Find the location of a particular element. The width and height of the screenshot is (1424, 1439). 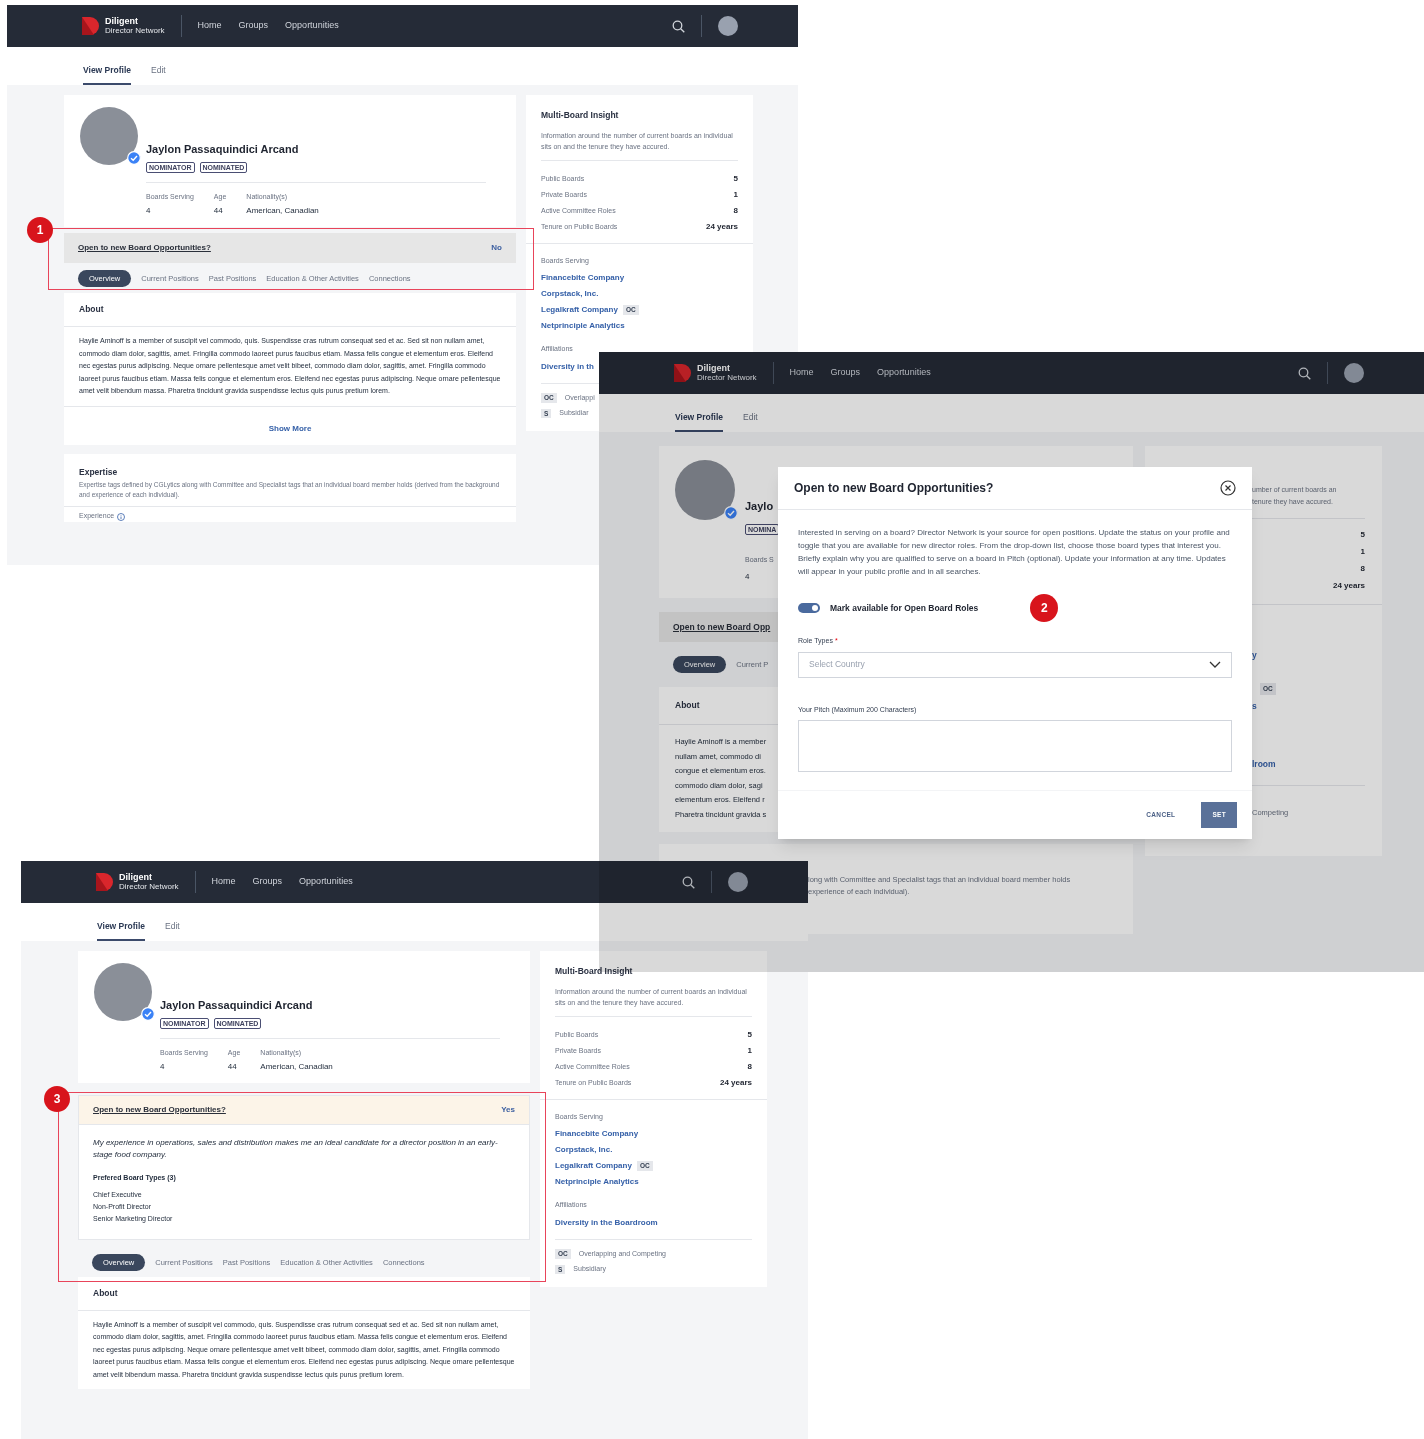

opportunity-question-link: Open to new Board Opp is located at coordinates (722, 627).